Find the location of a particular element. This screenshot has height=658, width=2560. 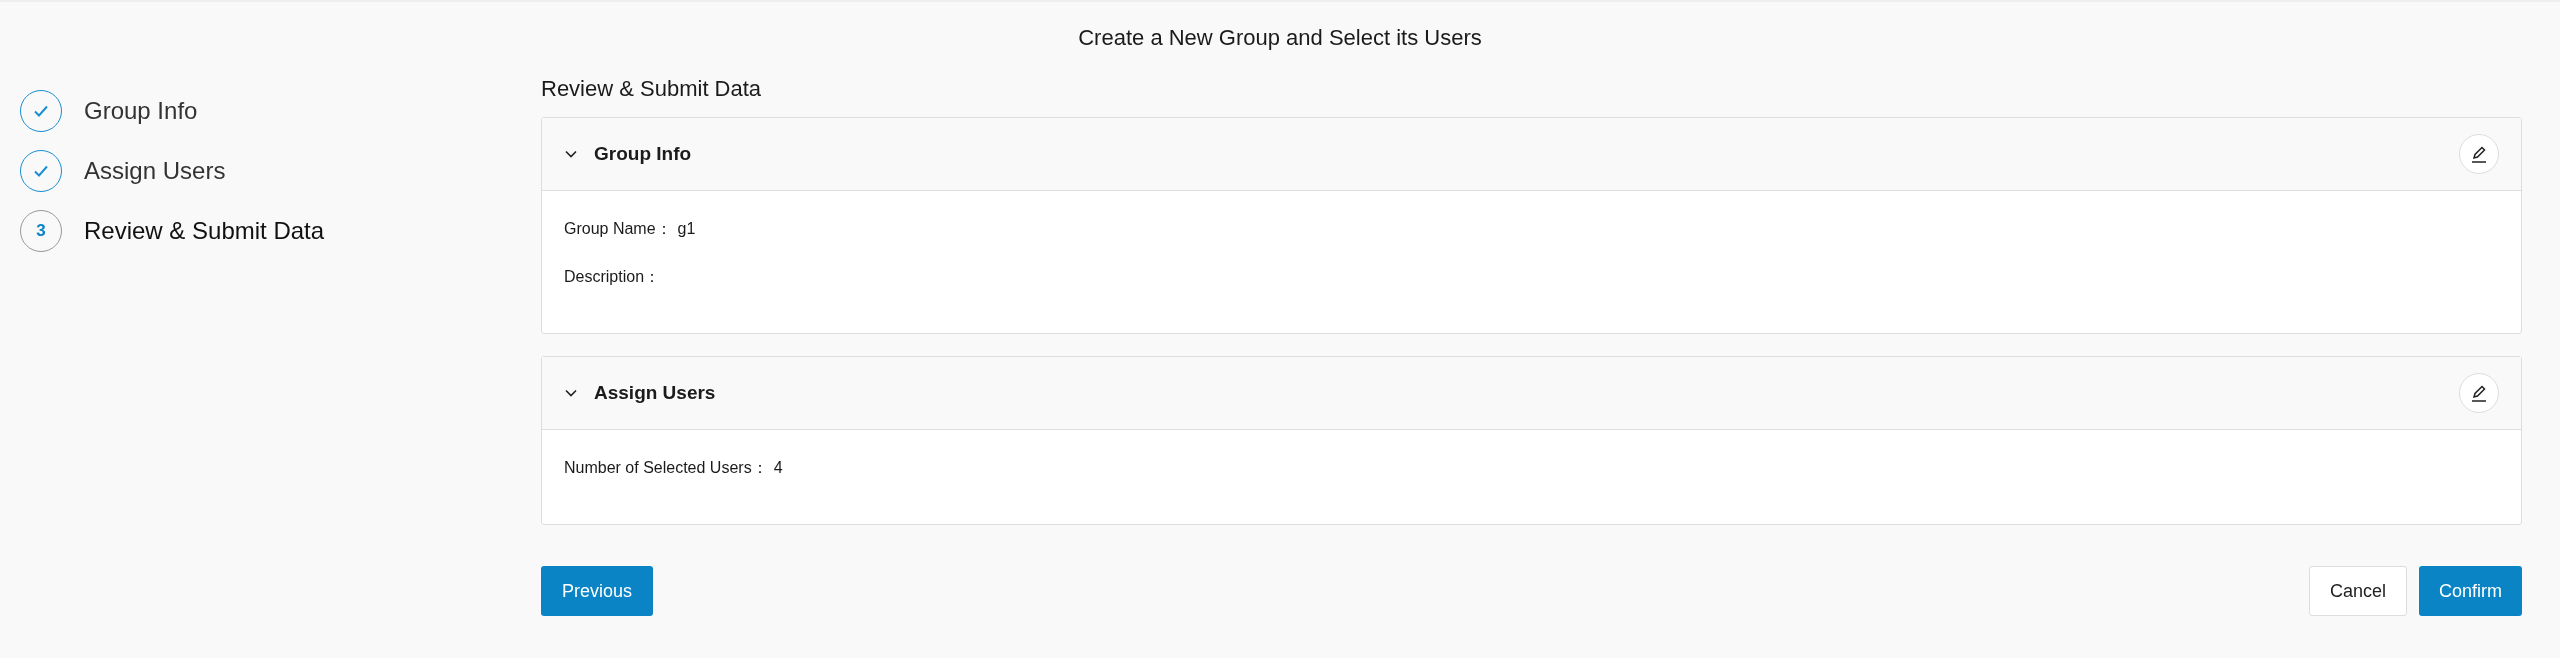

field-value: g1 is located at coordinates (686, 229).